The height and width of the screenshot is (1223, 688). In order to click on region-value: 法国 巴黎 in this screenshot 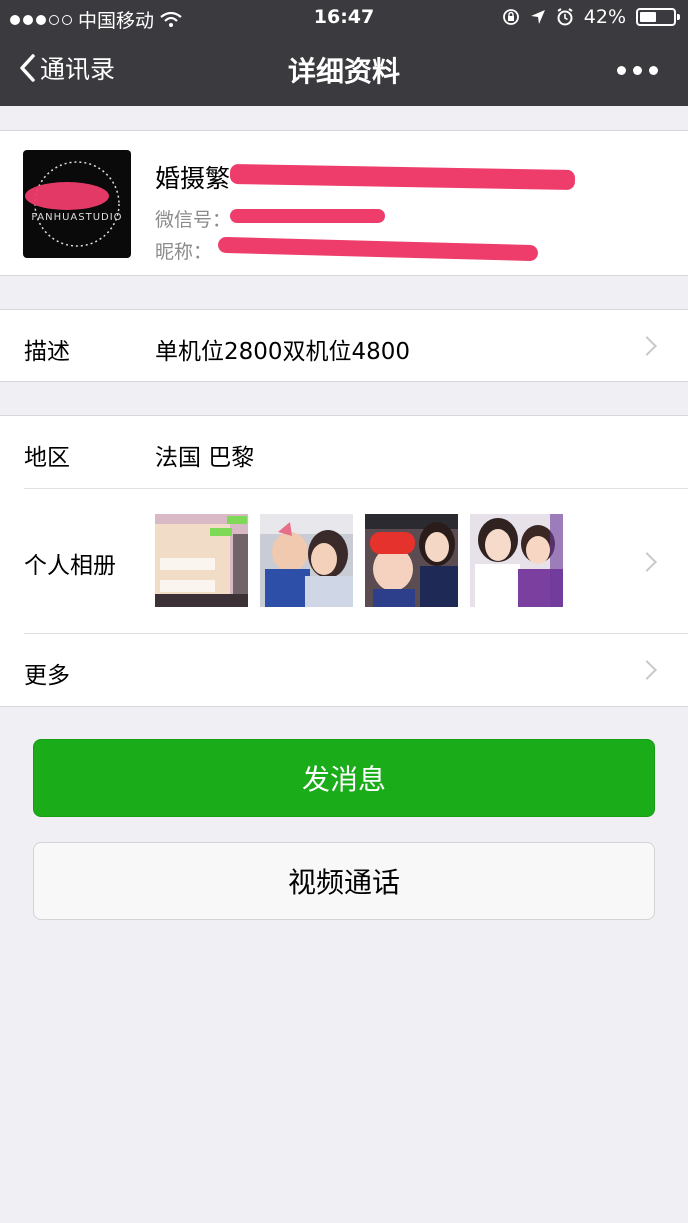, I will do `click(205, 458)`.